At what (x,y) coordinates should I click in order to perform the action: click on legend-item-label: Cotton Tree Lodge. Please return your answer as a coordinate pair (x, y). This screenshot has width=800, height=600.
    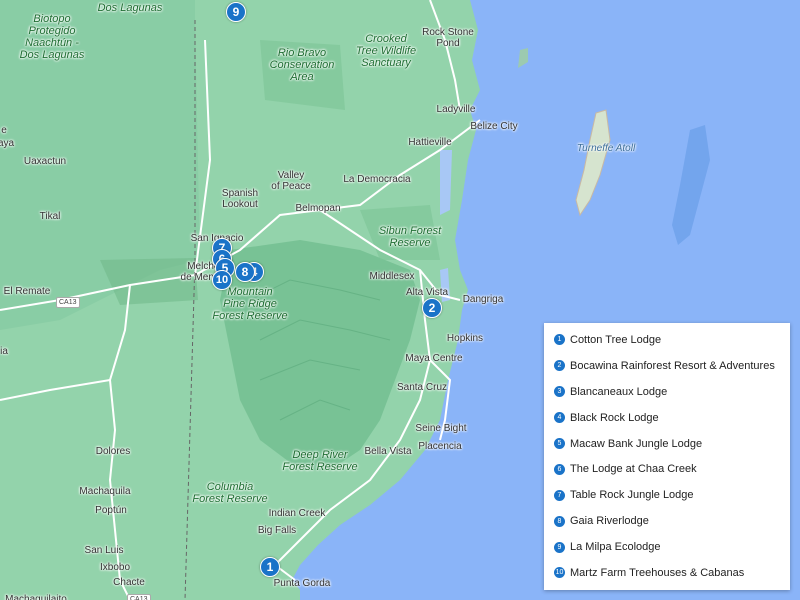
    Looking at the image, I should click on (616, 339).